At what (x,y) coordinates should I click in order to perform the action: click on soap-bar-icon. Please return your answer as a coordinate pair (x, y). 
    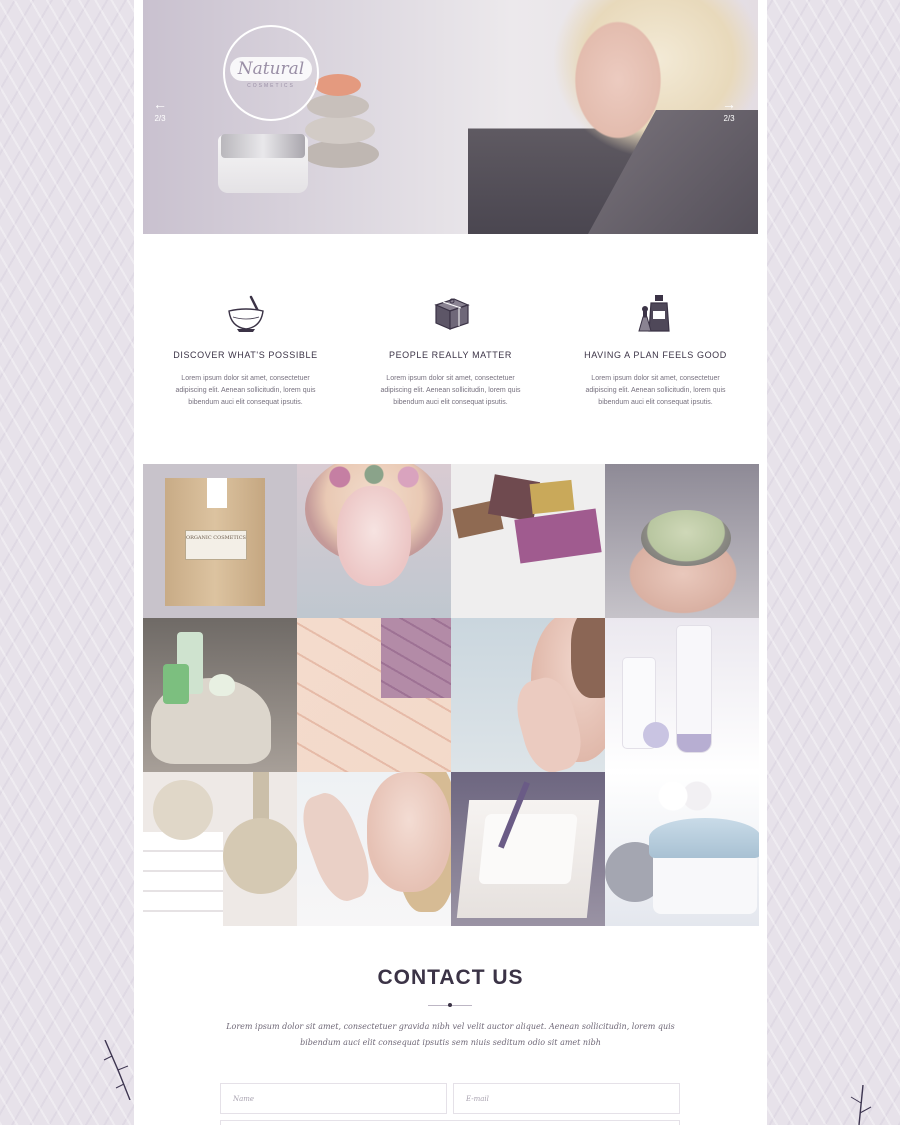
    Looking at the image, I should click on (451, 313).